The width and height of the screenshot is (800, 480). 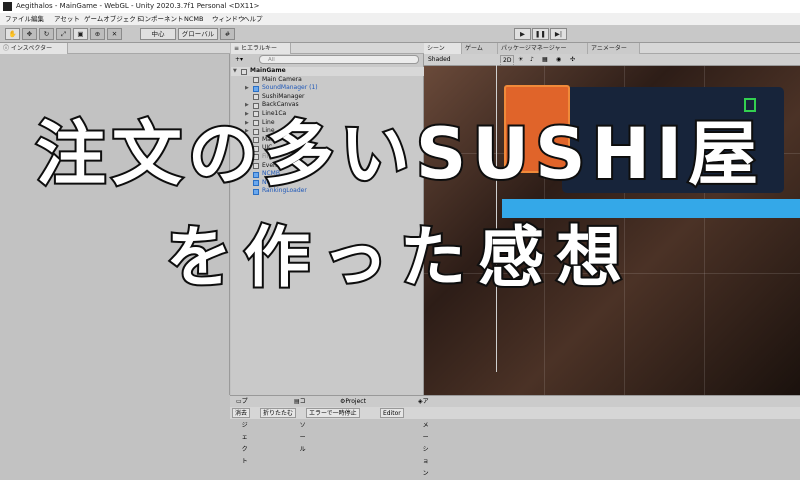 What do you see at coordinates (399, 257) in the screenshot?
I see `overlay-title-line2: を作った感想` at bounding box center [399, 257].